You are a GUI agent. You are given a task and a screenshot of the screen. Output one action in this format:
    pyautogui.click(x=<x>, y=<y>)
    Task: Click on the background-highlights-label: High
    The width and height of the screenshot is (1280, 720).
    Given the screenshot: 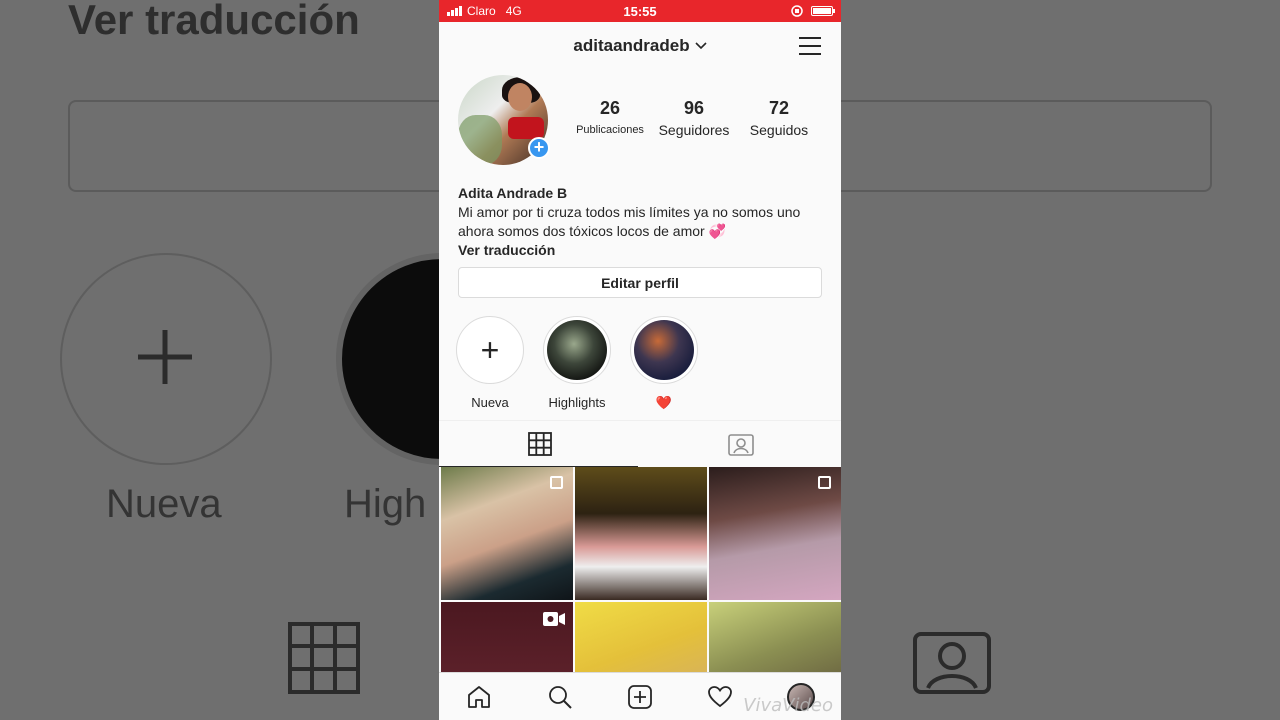 What is the action you would take?
    pyautogui.click(x=385, y=504)
    